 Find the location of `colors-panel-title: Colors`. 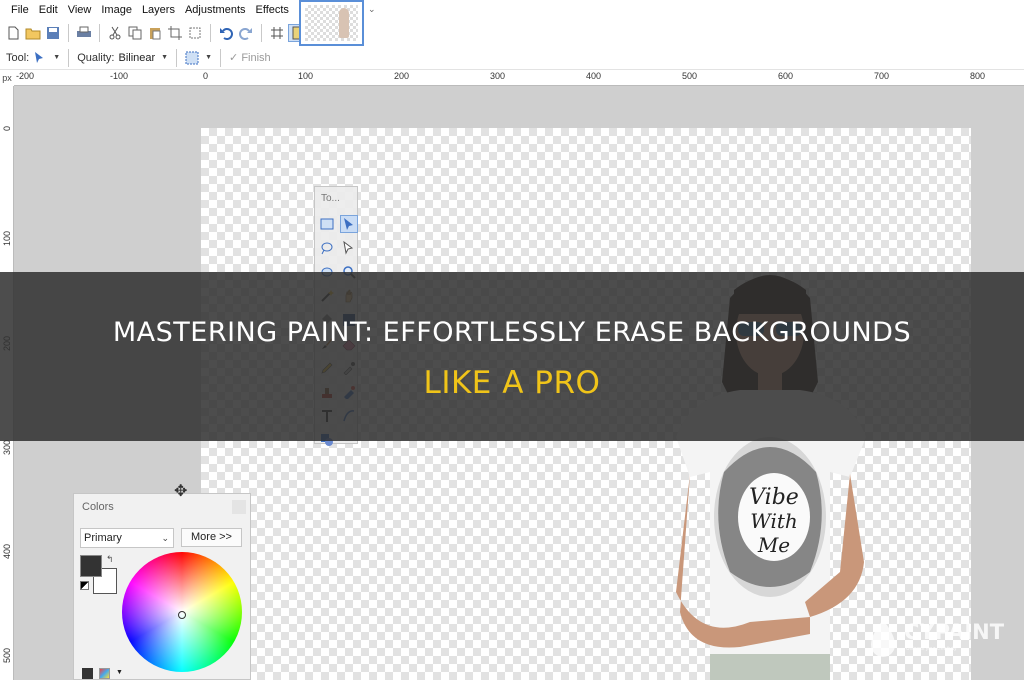

colors-panel-title: Colors is located at coordinates (98, 507).